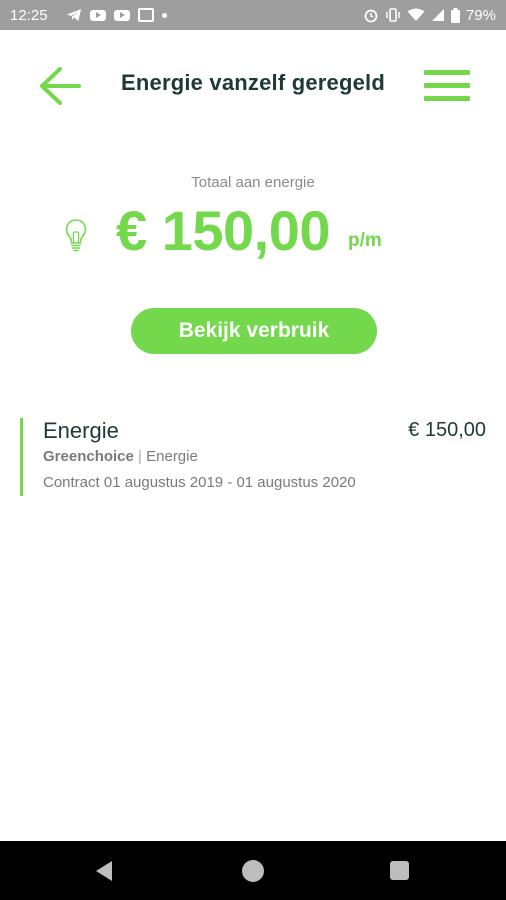  What do you see at coordinates (393, 15) in the screenshot?
I see `vibrate-icon` at bounding box center [393, 15].